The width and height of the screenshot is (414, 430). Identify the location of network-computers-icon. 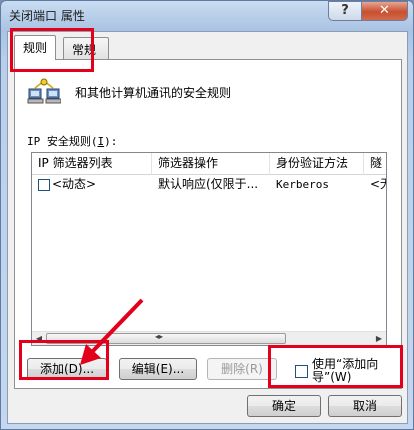
(44, 91).